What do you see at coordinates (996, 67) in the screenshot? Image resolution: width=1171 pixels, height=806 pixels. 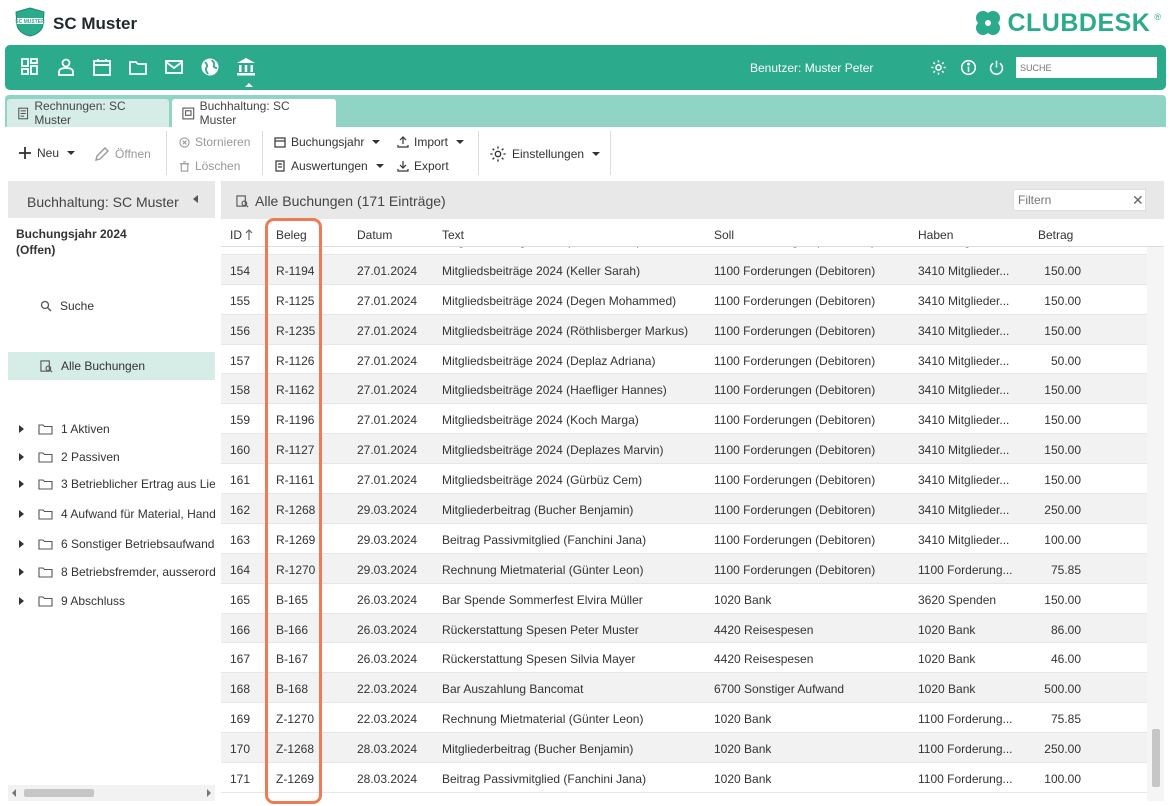 I see `power-icon` at bounding box center [996, 67].